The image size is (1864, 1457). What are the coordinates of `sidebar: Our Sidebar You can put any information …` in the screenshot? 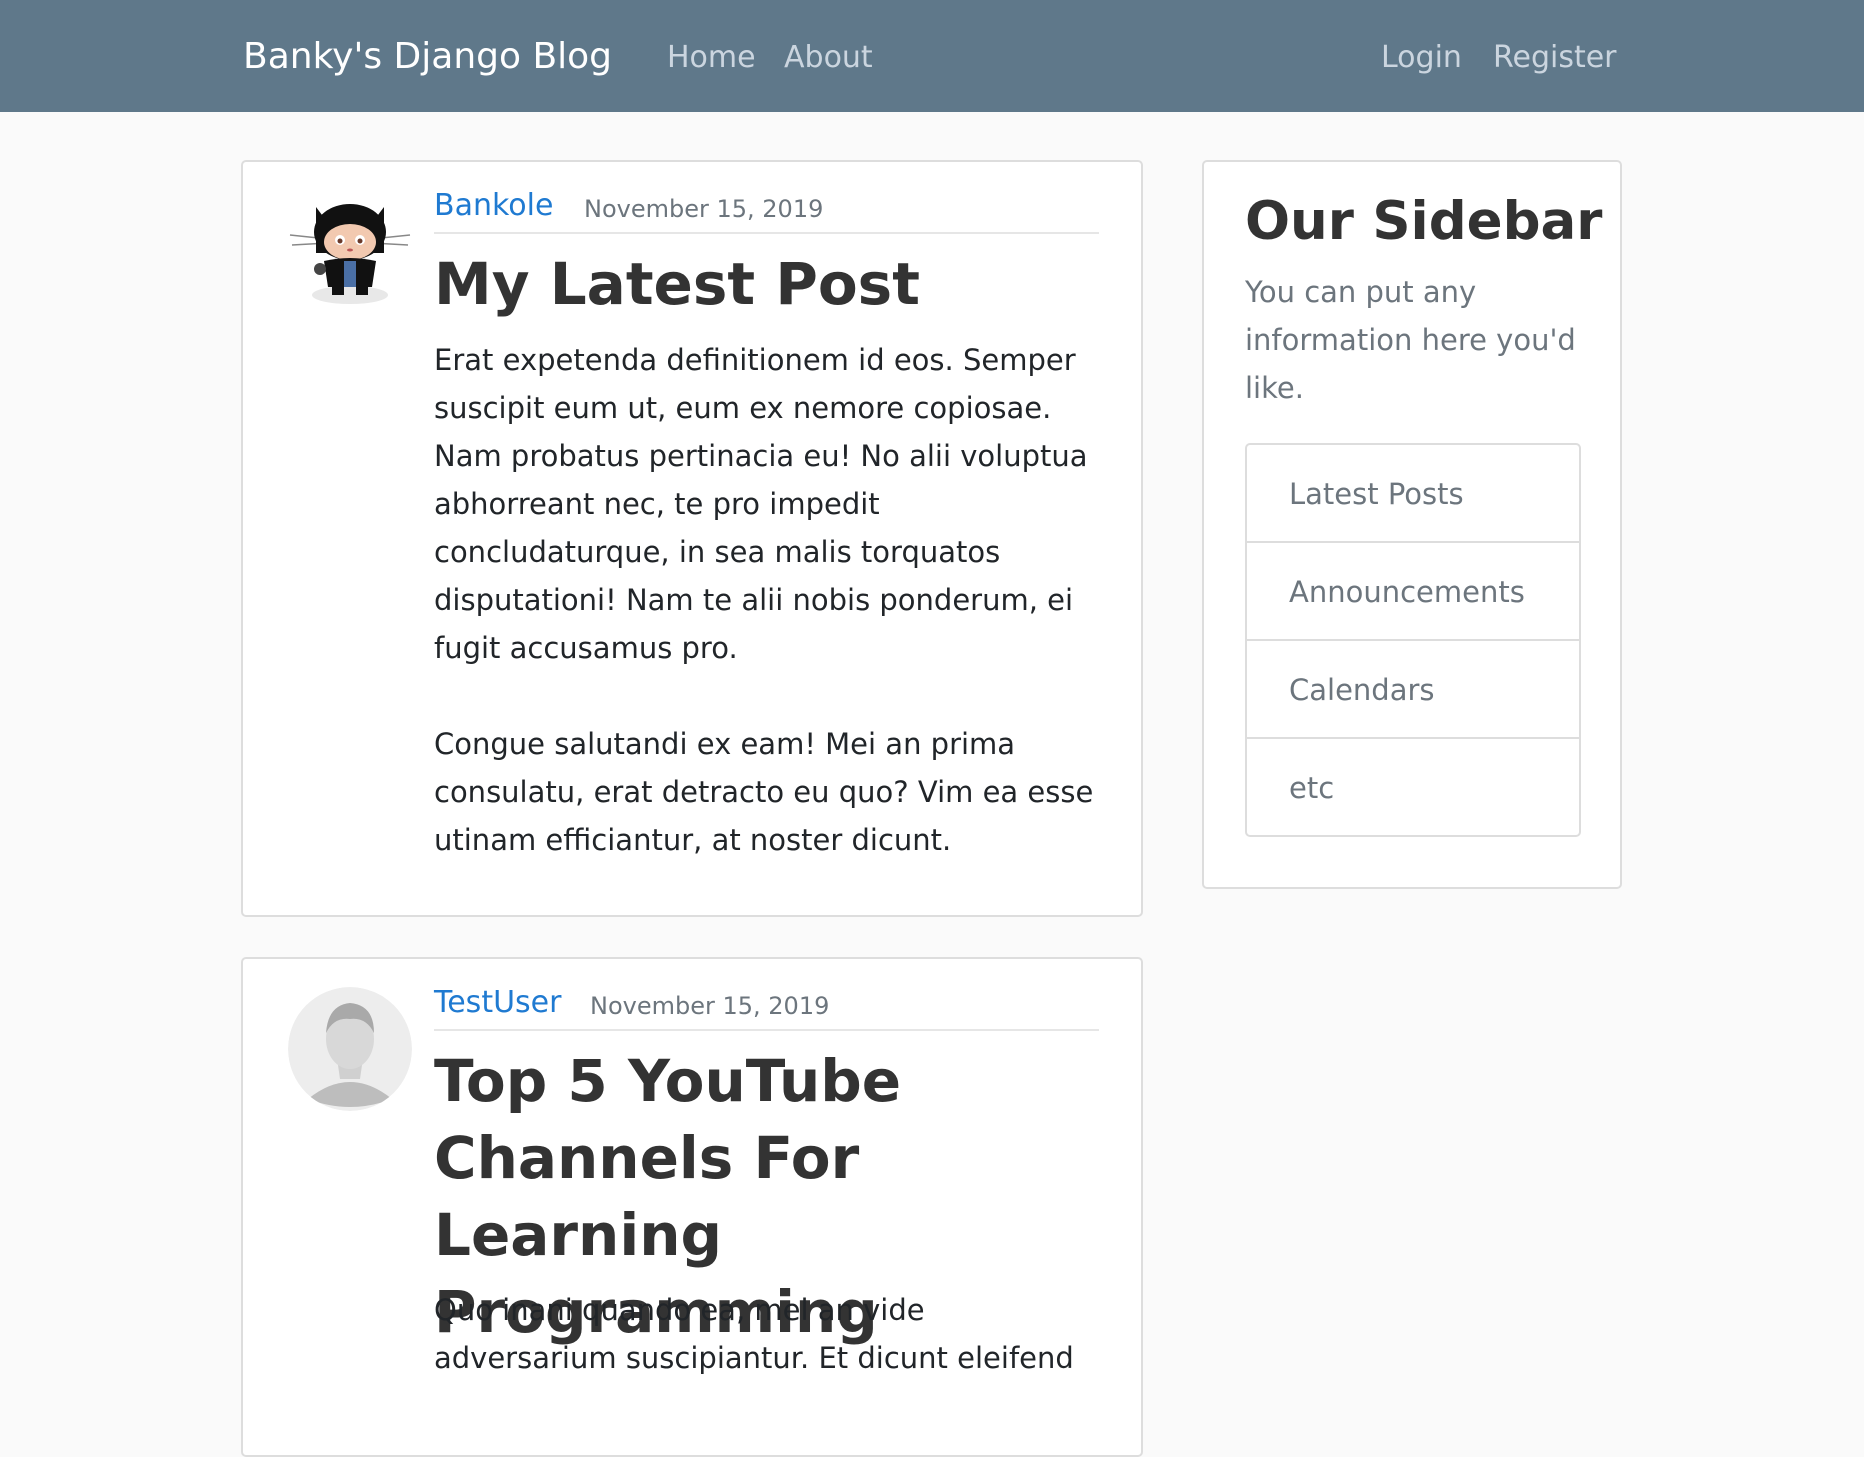 It's located at (1412, 524).